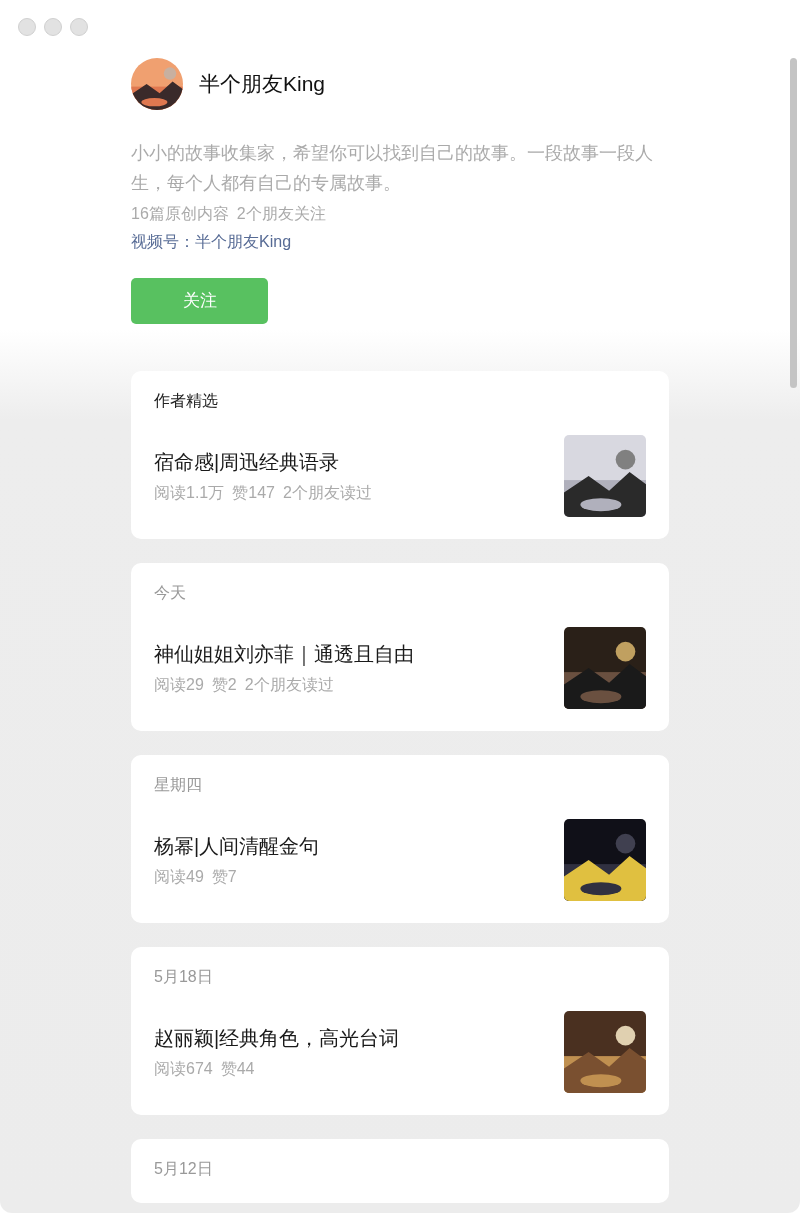  I want to click on account-name: 半个朋友King, so click(262, 84).